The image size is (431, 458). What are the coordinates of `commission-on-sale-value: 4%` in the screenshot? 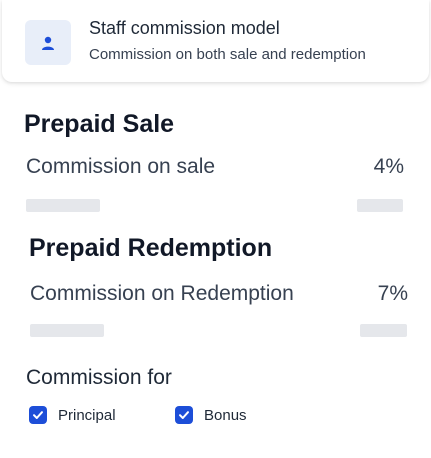 It's located at (388, 166).